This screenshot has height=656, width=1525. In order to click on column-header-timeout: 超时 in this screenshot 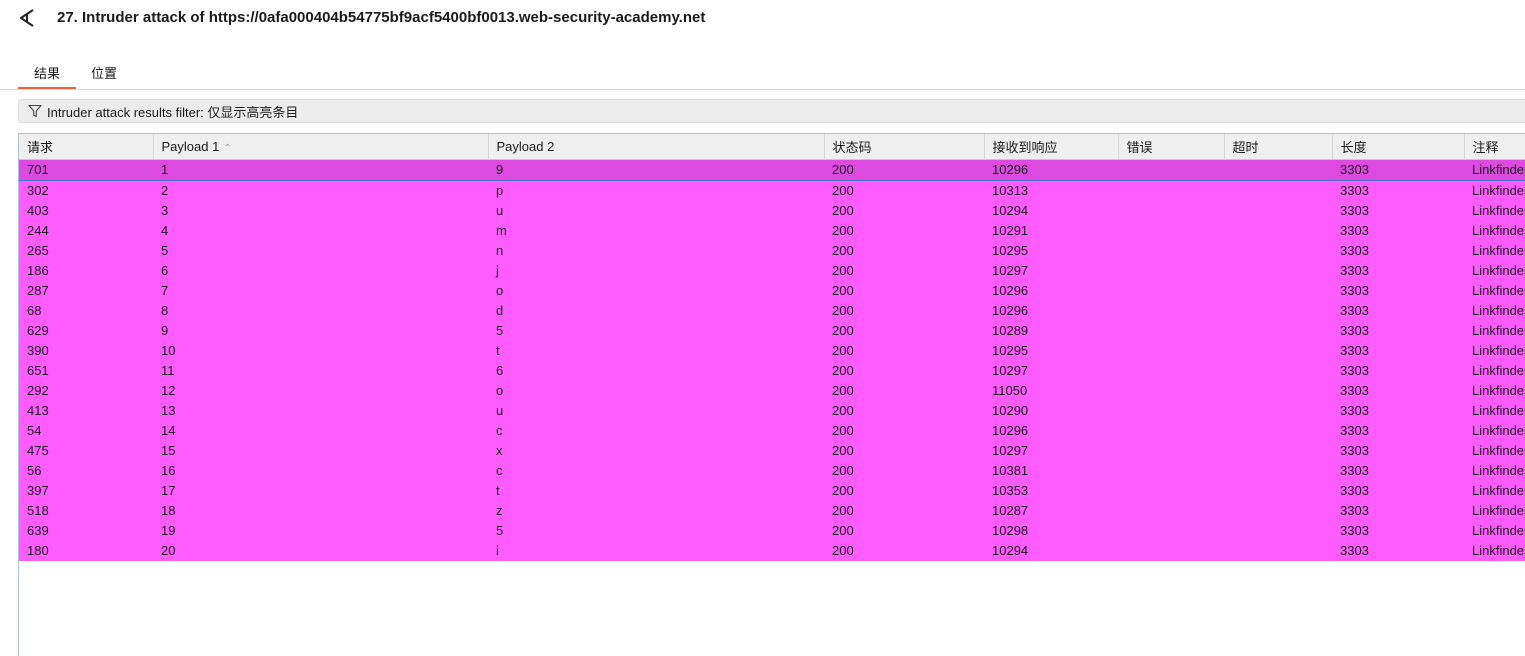, I will do `click(1278, 147)`.